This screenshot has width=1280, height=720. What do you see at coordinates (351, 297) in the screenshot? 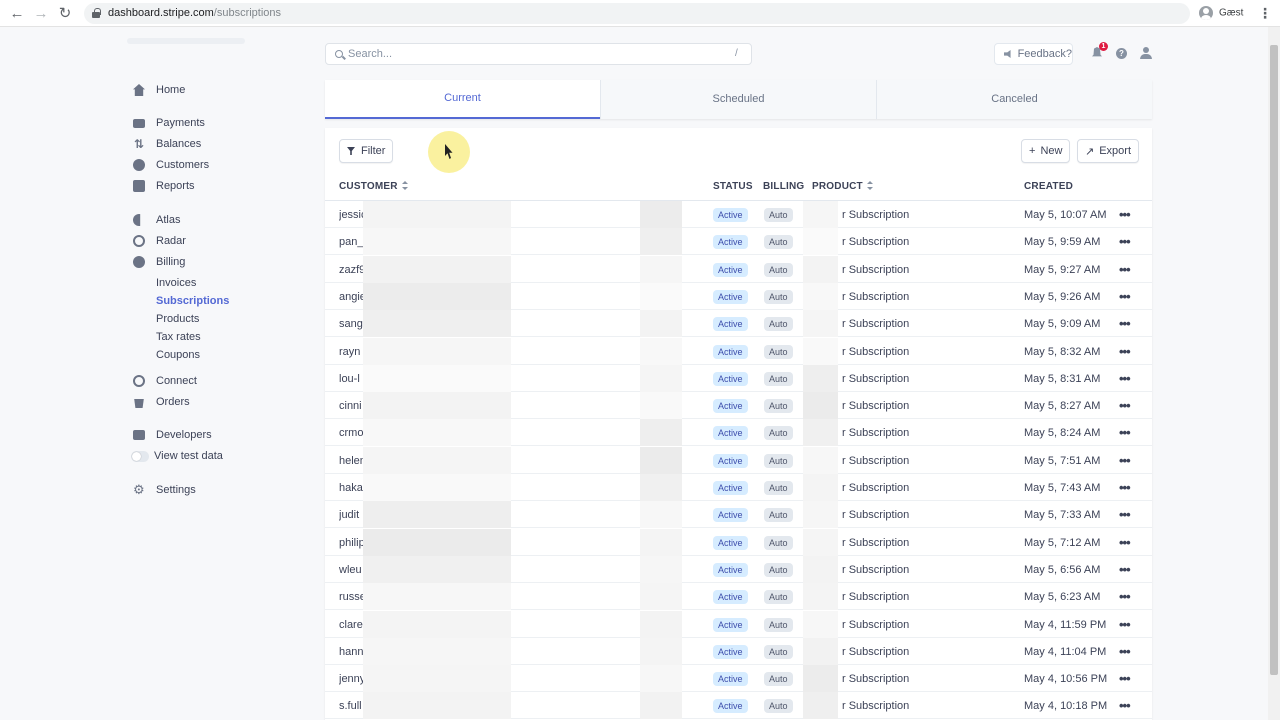
I see `customer-cell: angie` at bounding box center [351, 297].